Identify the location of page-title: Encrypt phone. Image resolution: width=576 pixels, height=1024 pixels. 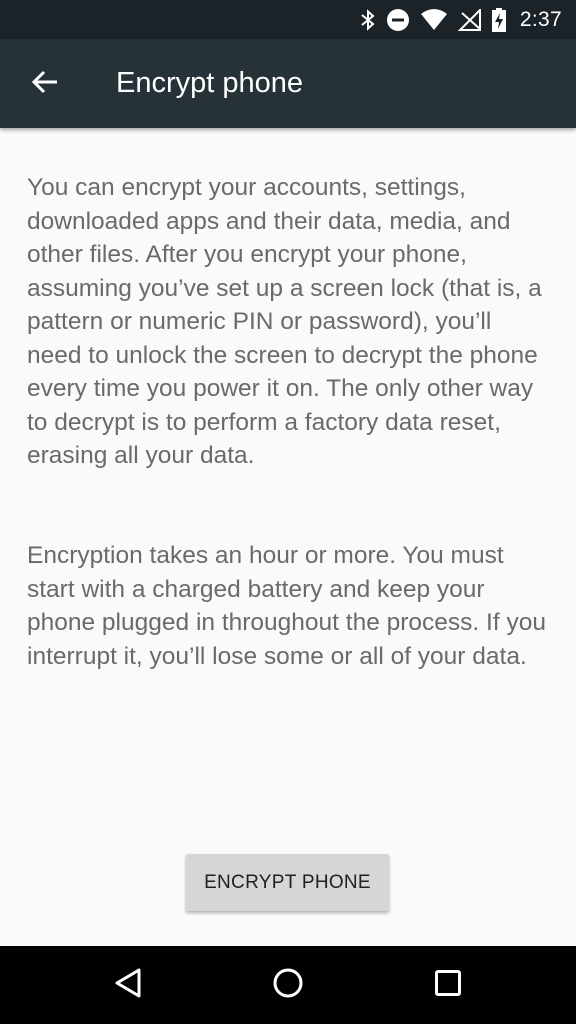
(210, 83).